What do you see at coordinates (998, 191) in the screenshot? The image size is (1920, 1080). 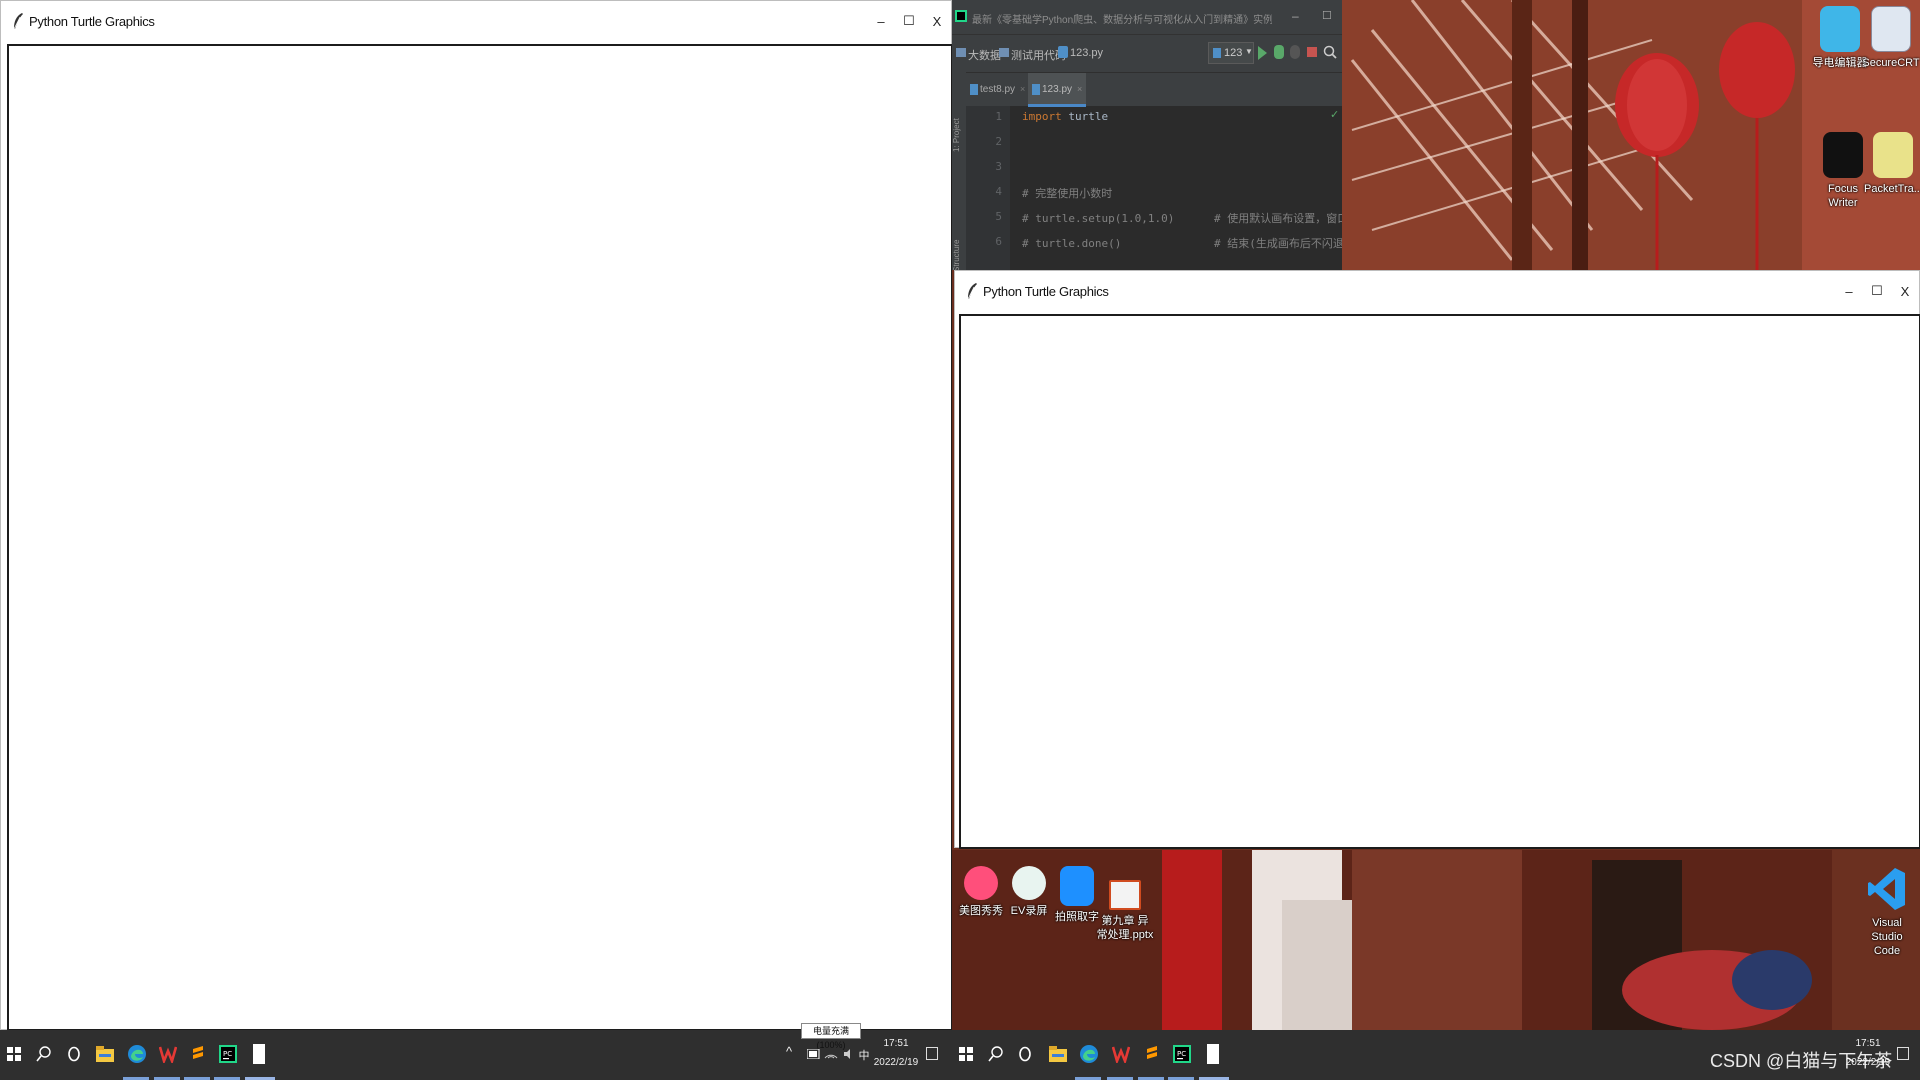 I see `line-number: 4` at bounding box center [998, 191].